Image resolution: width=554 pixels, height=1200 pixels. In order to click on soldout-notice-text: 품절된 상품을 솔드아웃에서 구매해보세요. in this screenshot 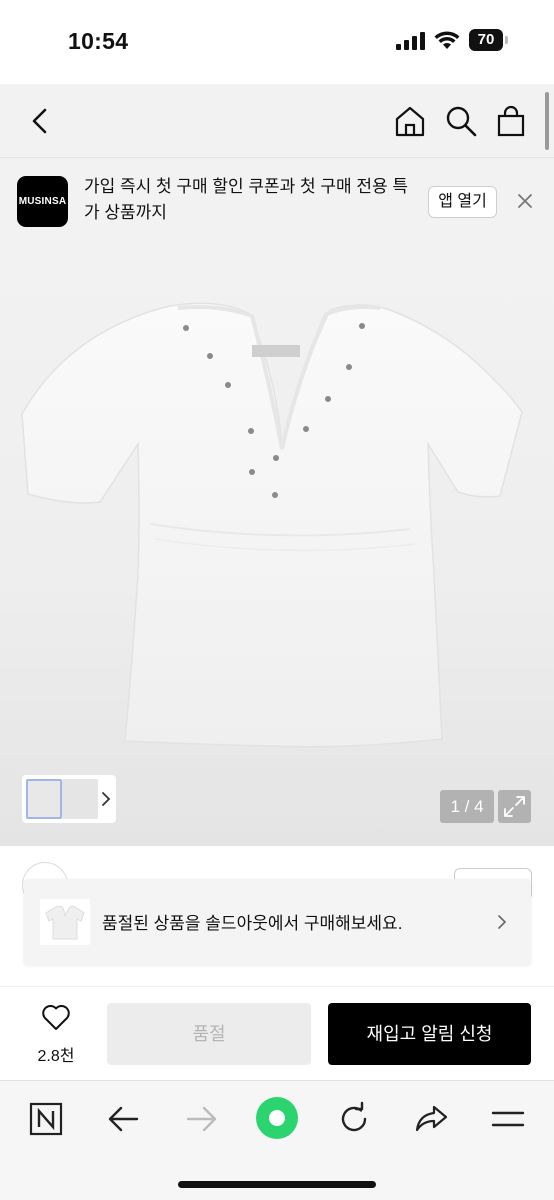, I will do `click(252, 923)`.